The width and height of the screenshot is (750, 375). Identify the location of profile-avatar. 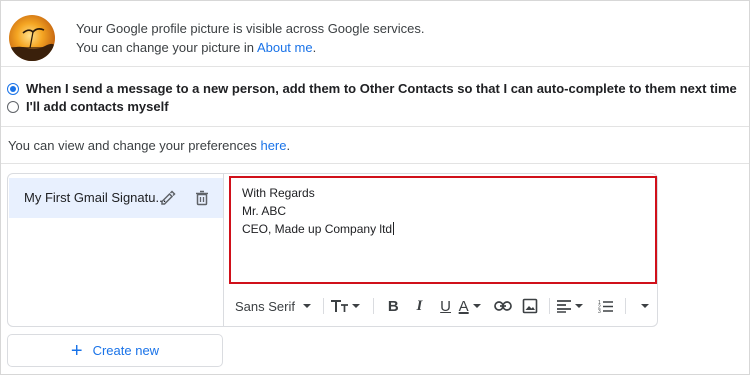
(32, 38).